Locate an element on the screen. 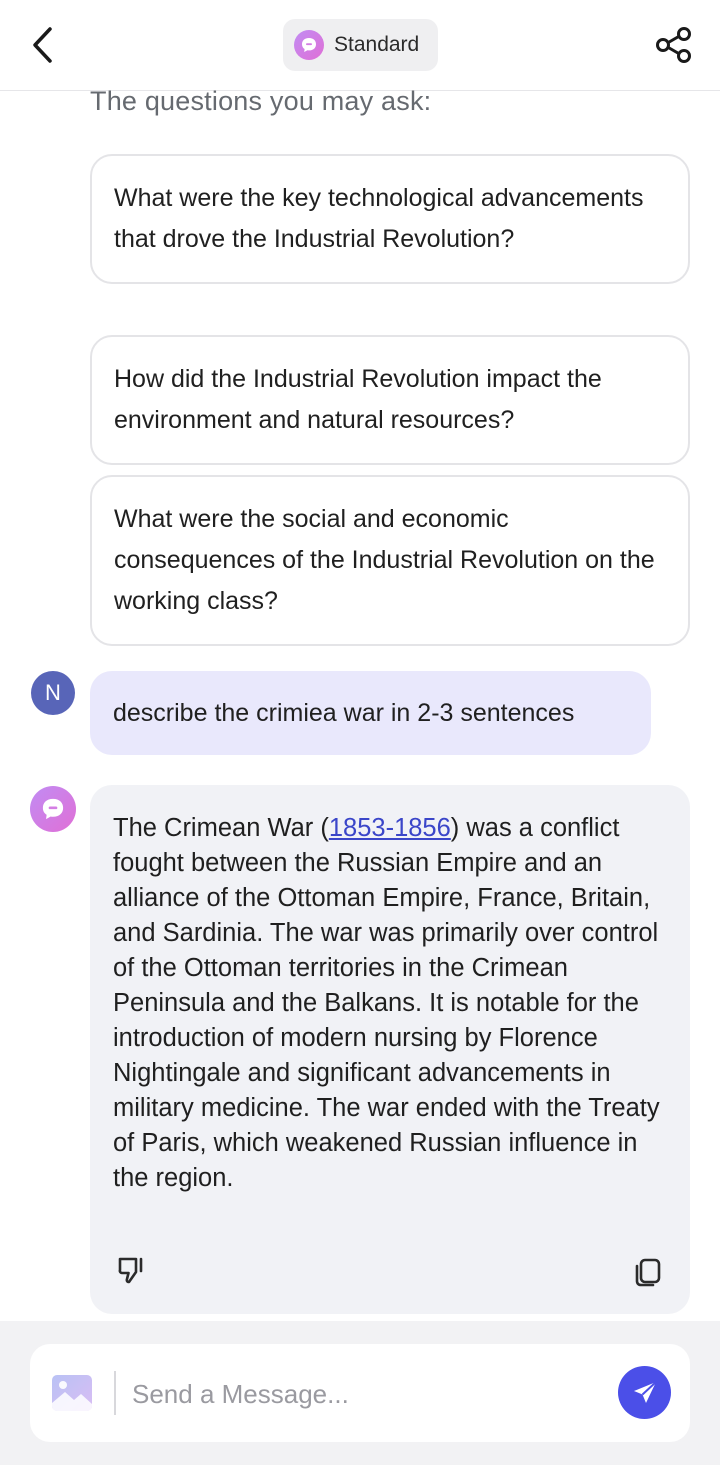 The width and height of the screenshot is (720, 1465). image-upload-button is located at coordinates (72, 1393).